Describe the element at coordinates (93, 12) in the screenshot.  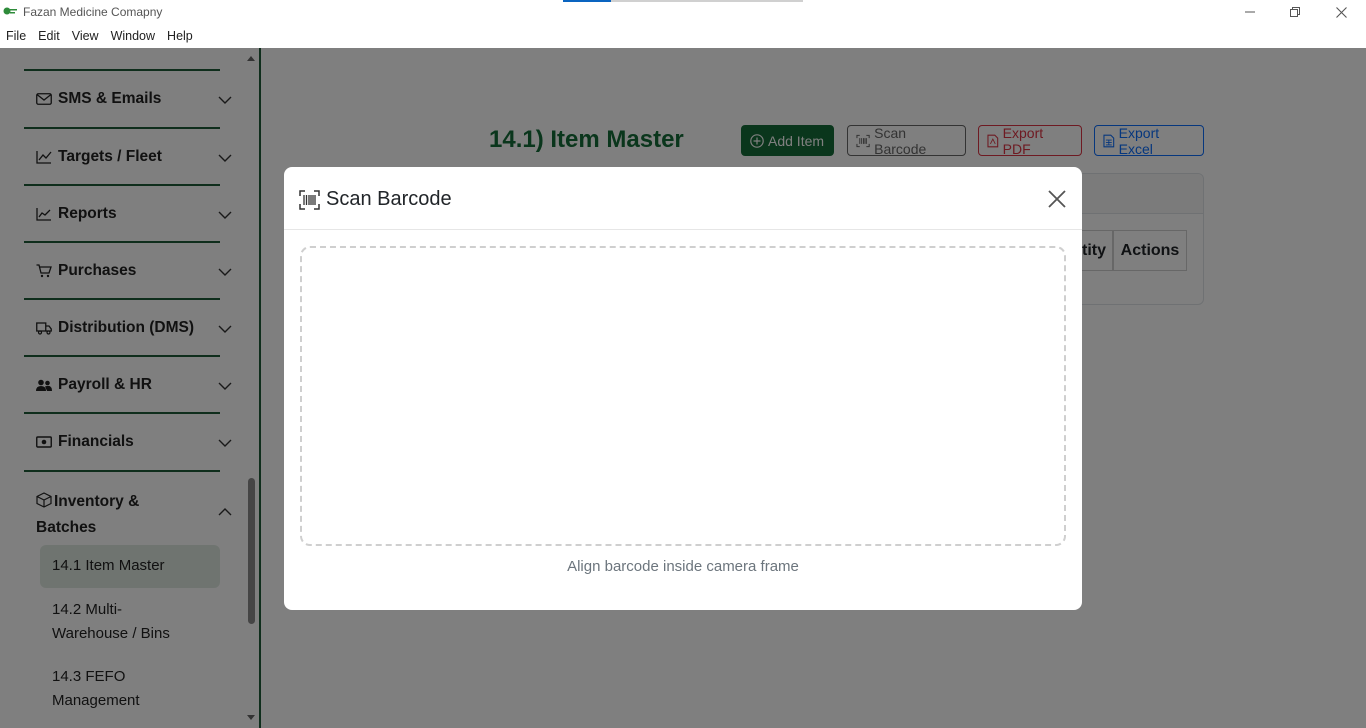
I see `window-title: Fazan Medicine Comapny` at that location.